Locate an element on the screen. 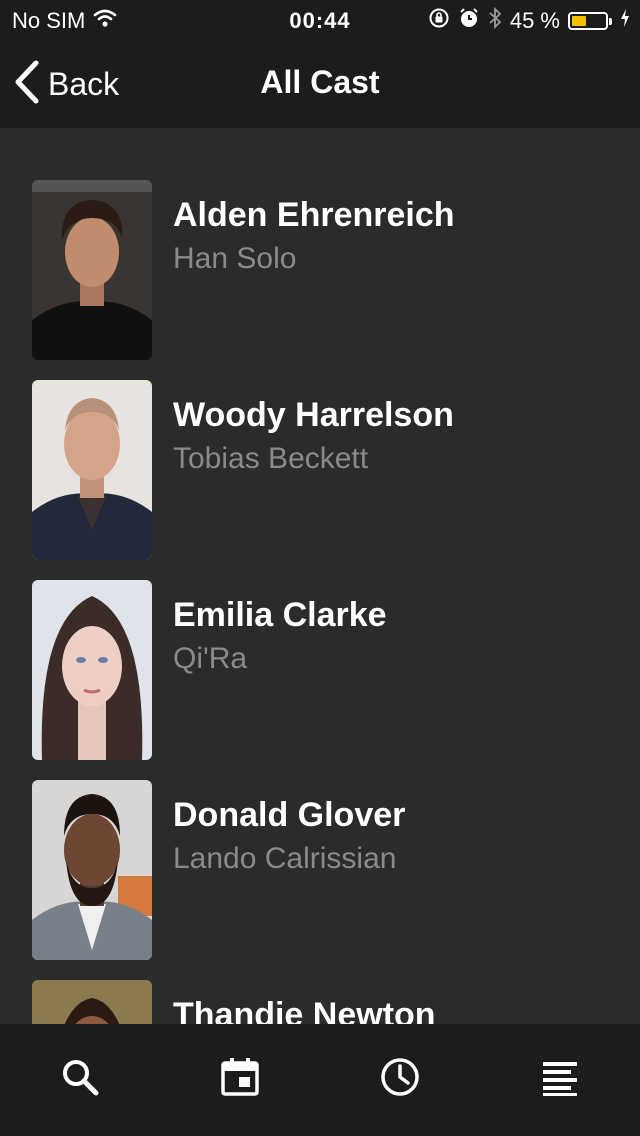 The image size is (640, 1136). page-title: All Cast is located at coordinates (320, 82).